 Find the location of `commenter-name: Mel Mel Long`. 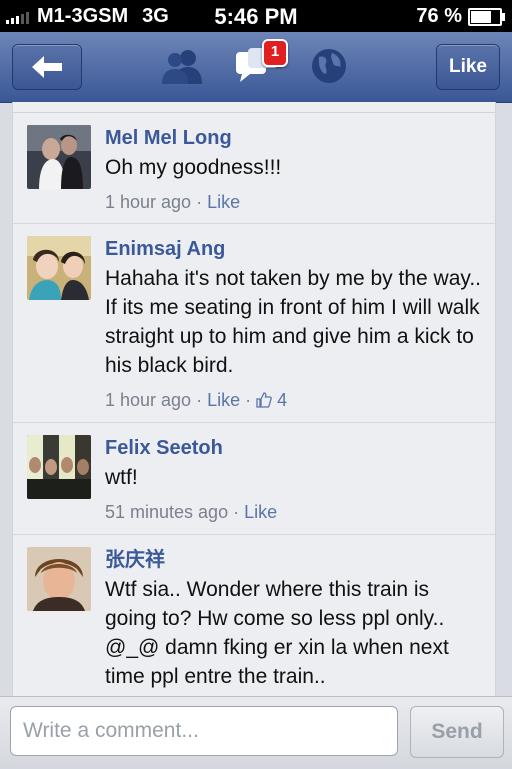

commenter-name: Mel Mel Long is located at coordinates (294, 138).